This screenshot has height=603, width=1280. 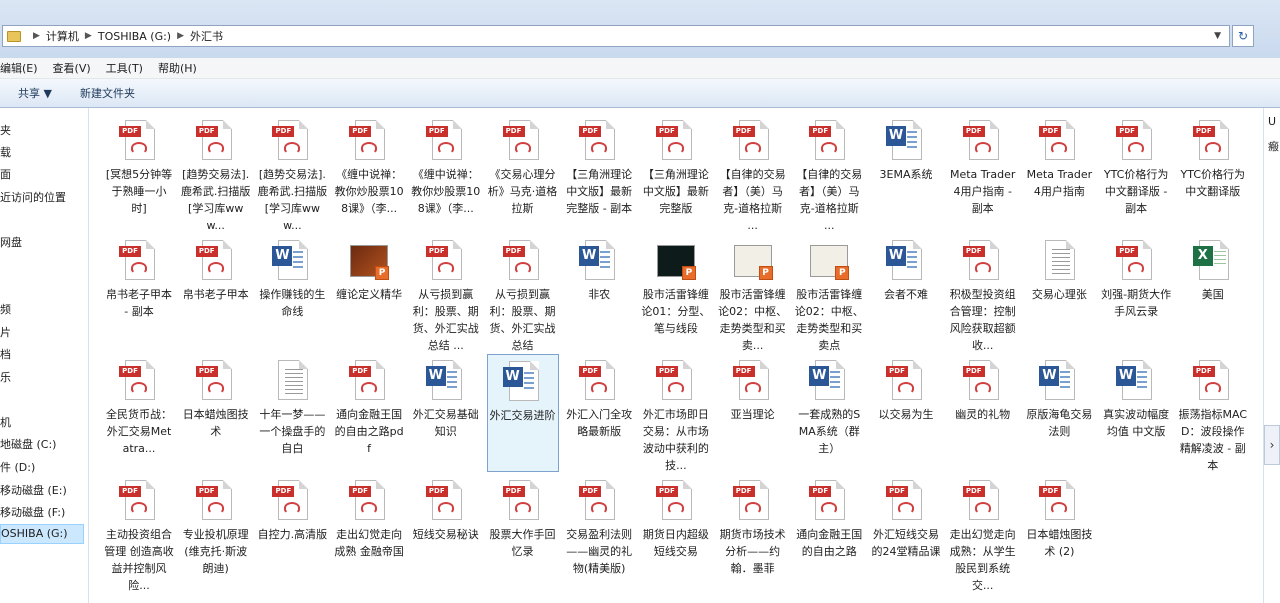 I want to click on file-item: PDF [冥想5分钟等于熟睡一小时], so click(x=139, y=173).